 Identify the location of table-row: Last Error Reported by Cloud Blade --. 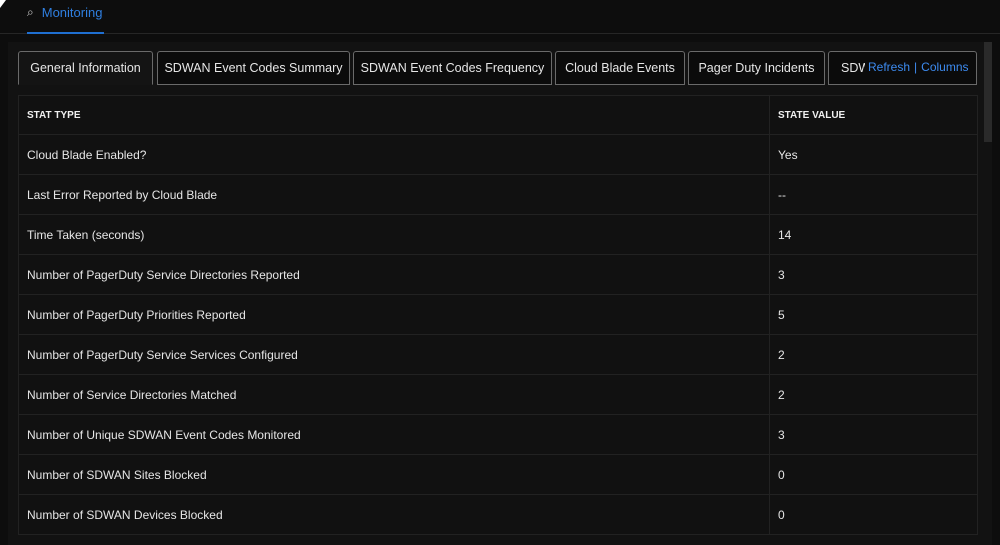
(498, 194).